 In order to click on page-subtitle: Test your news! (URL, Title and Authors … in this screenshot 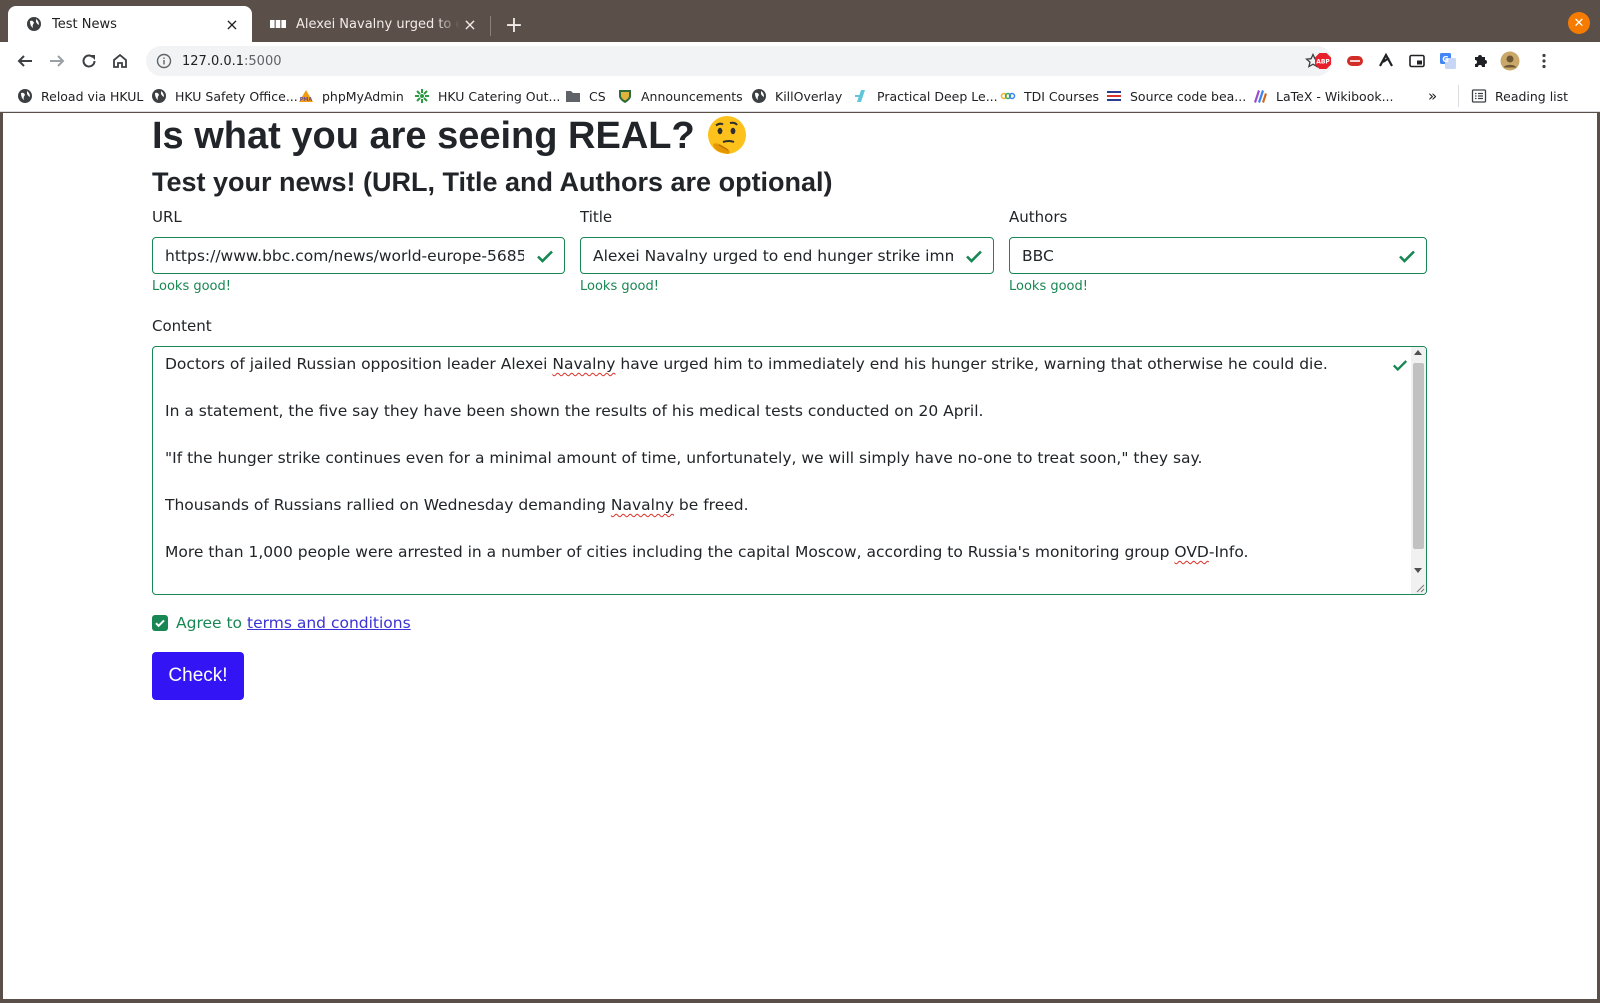, I will do `click(492, 181)`.